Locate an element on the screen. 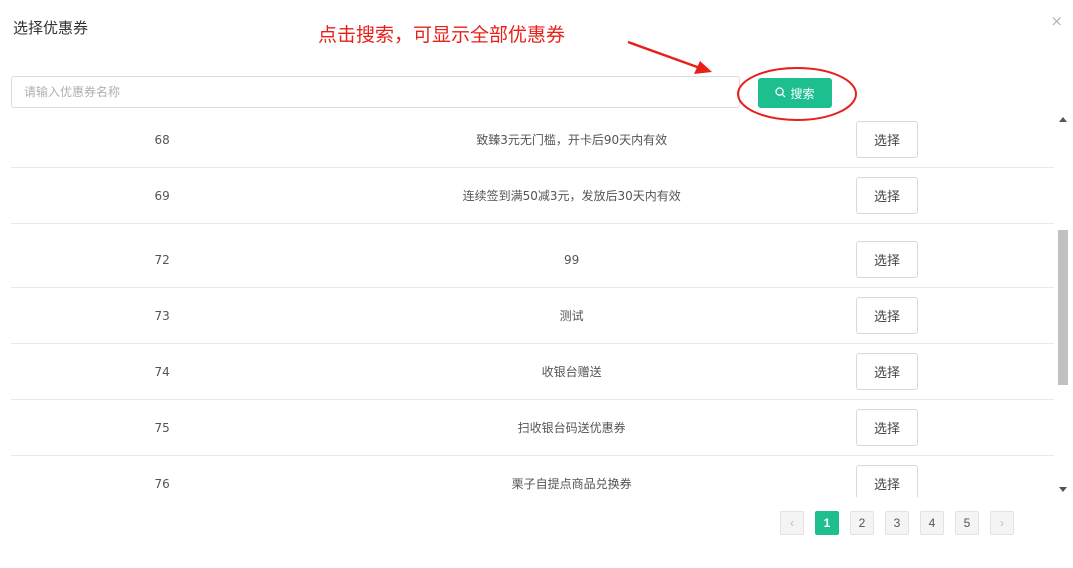 This screenshot has width=1073, height=568. search-button: 搜索 is located at coordinates (795, 93).